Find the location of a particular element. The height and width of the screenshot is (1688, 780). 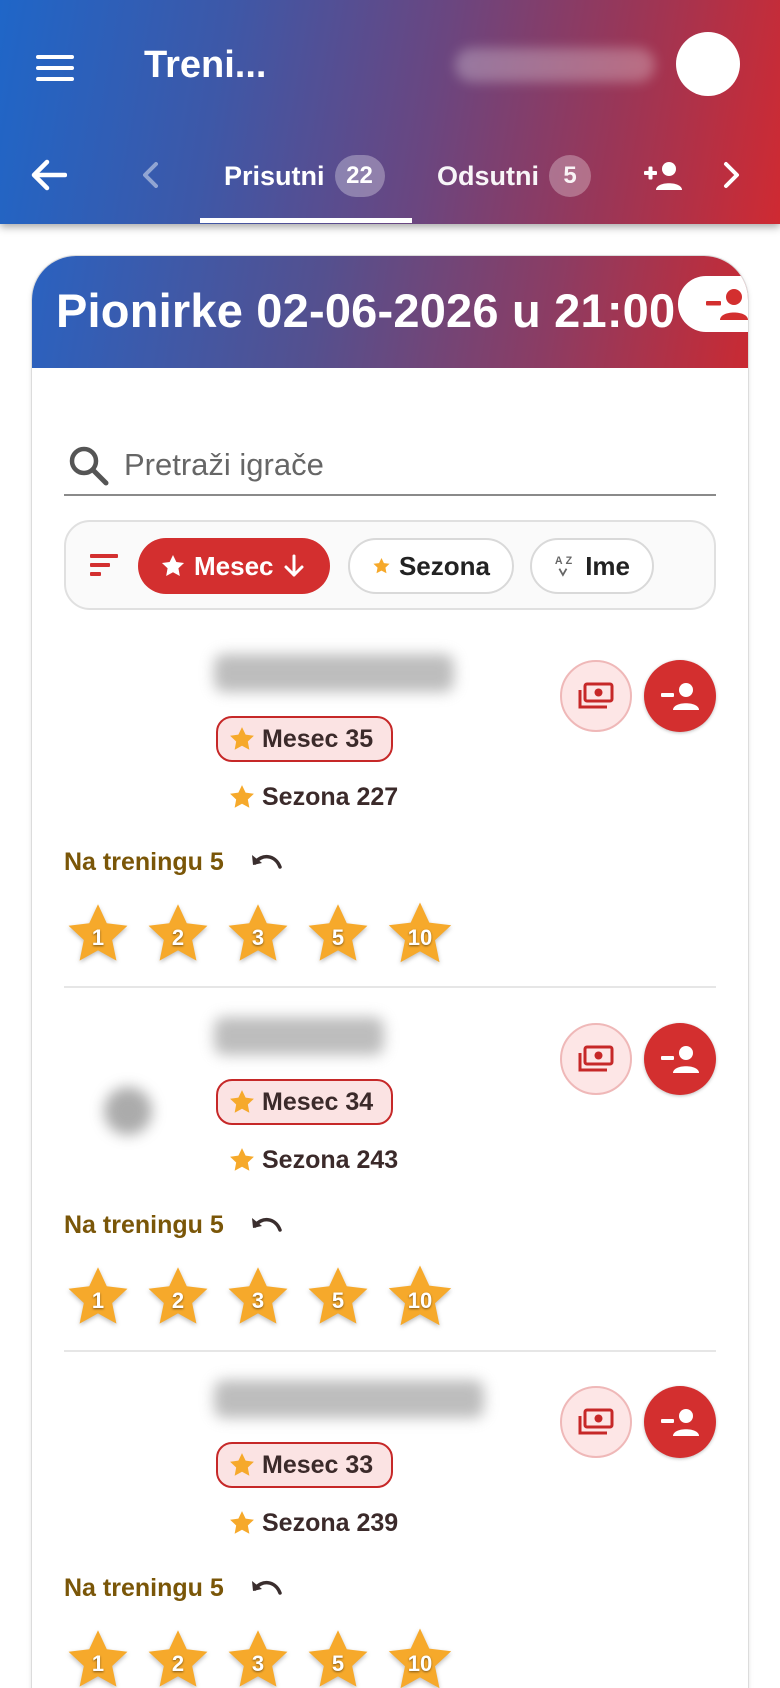

season-points-label: Sezona 227 is located at coordinates (330, 796).